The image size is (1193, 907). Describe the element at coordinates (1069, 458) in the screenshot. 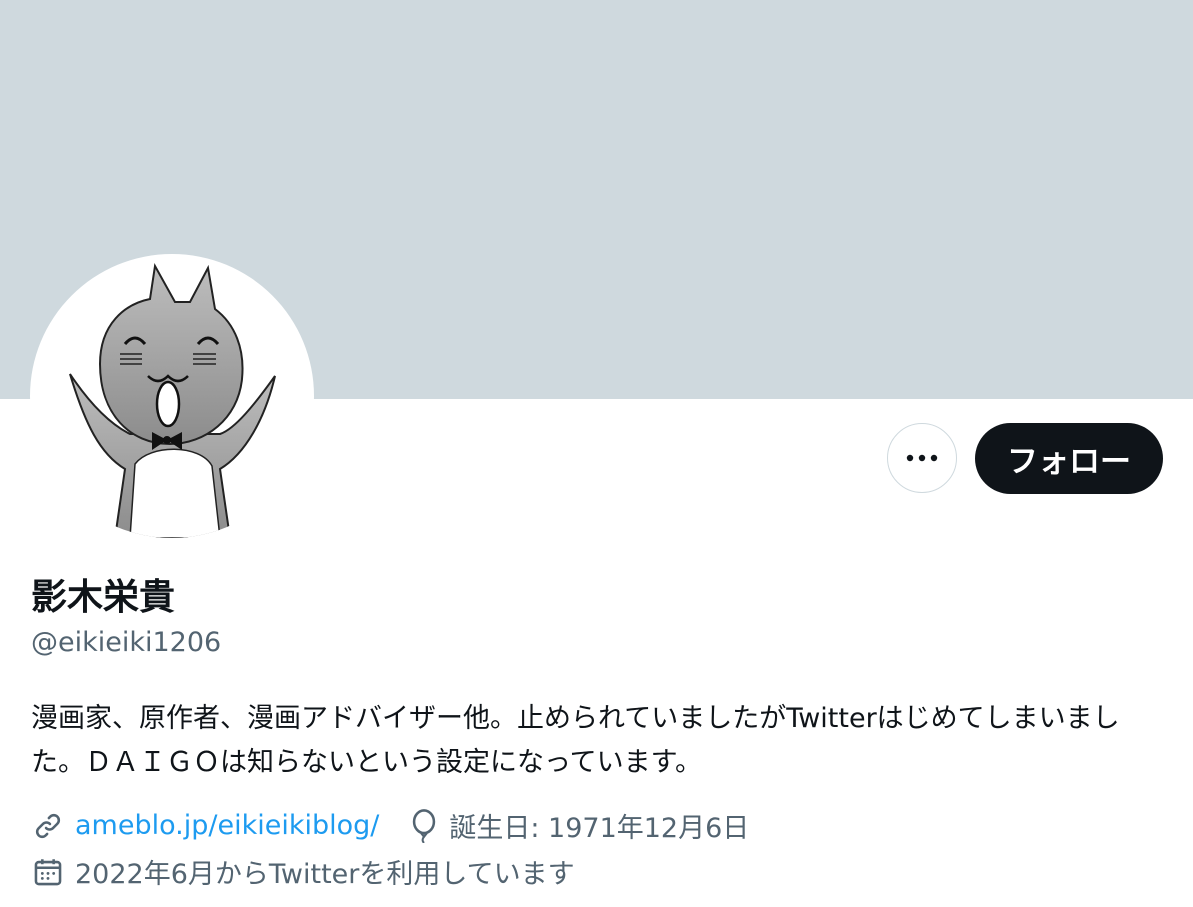

I see `follow-button: フォロー` at that location.